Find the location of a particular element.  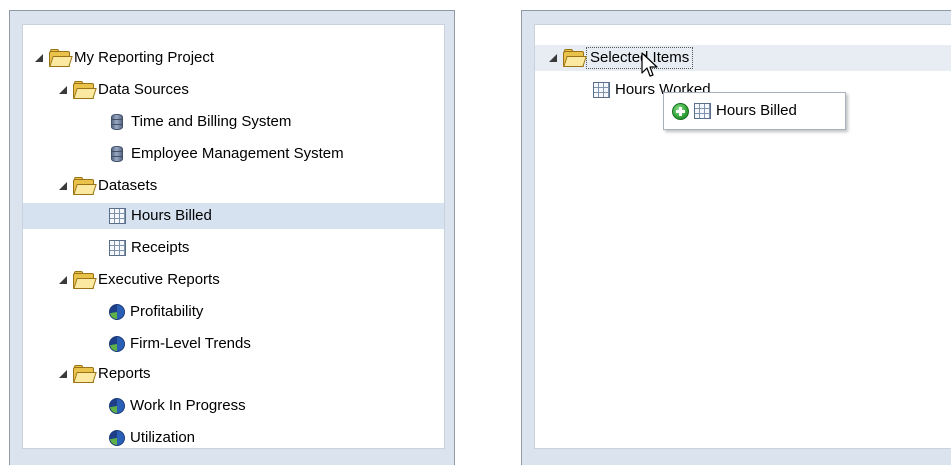

tree-node-hours-billed: Hours Billed is located at coordinates (233, 216).